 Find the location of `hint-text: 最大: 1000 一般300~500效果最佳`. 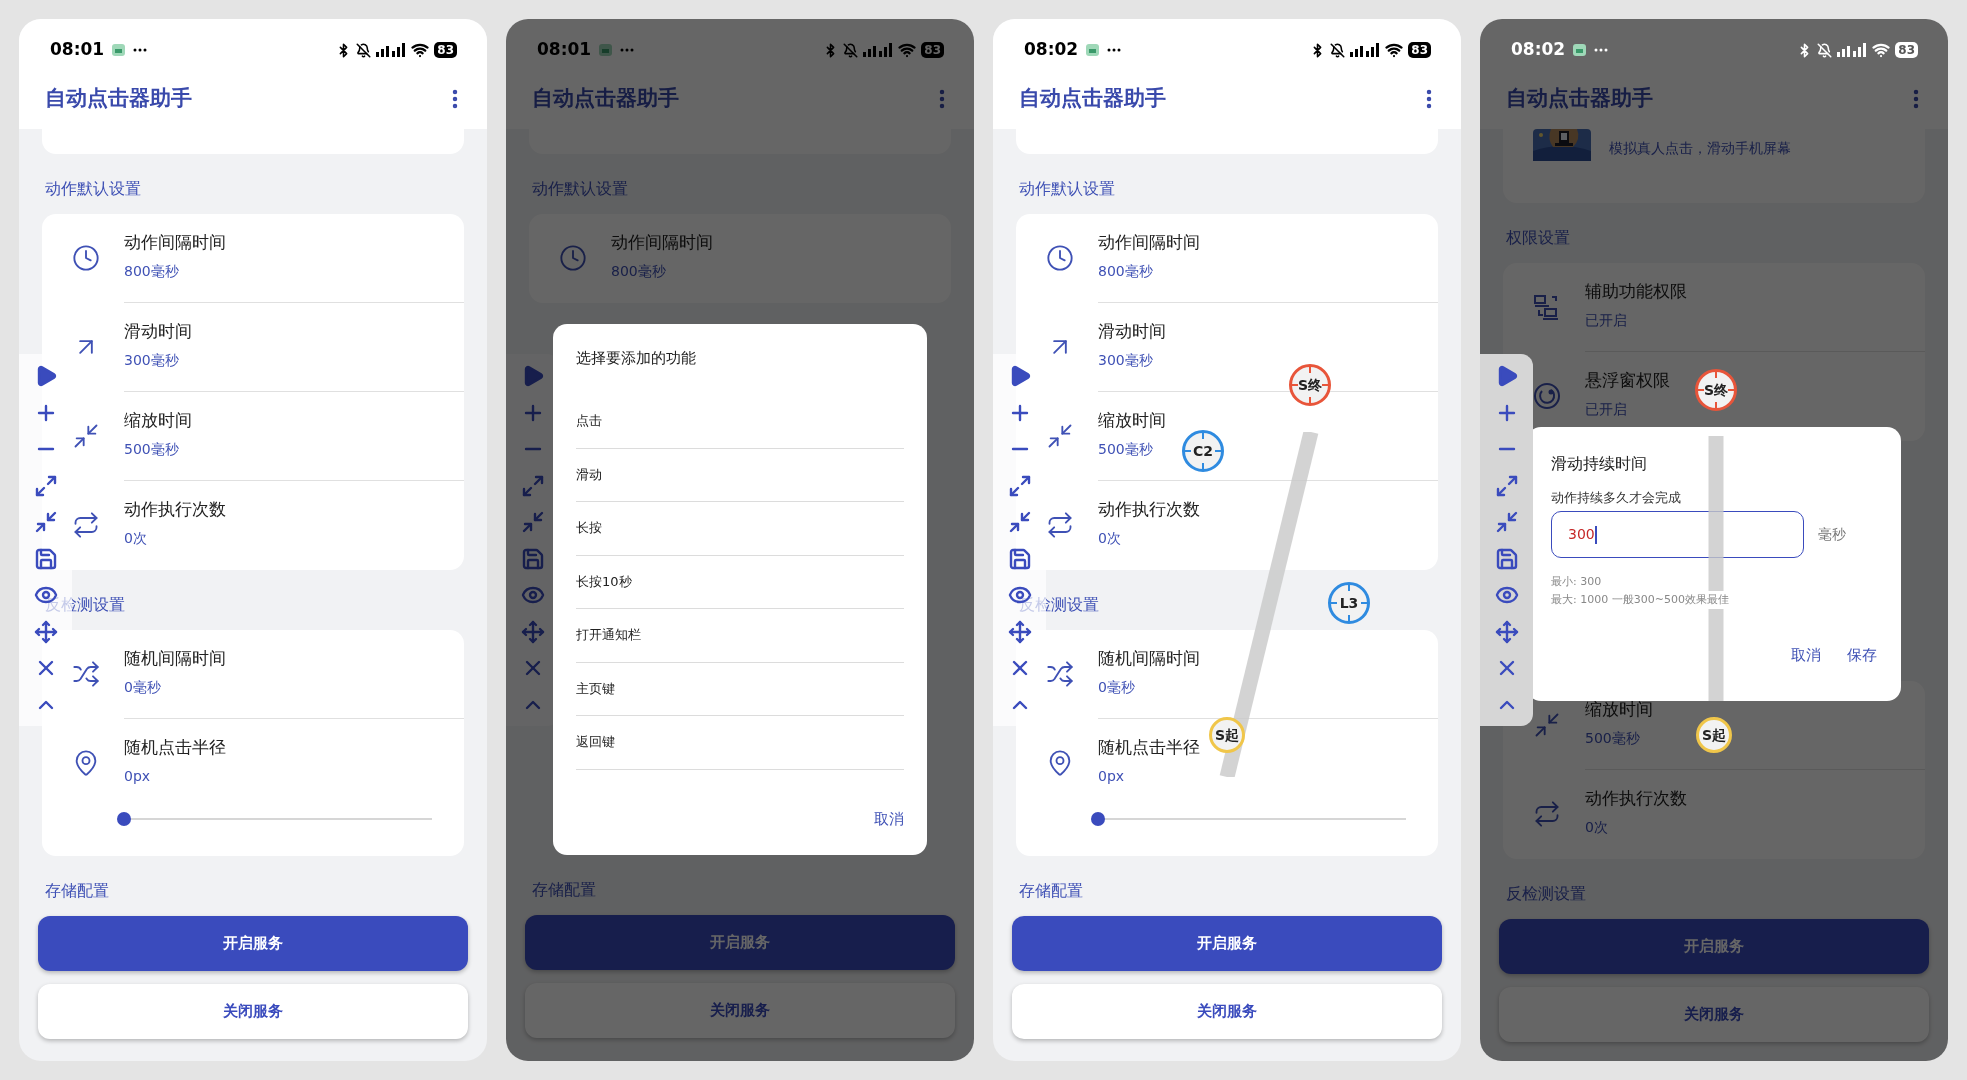

hint-text: 最大: 1000 一般300~500效果最佳 is located at coordinates (1640, 600).